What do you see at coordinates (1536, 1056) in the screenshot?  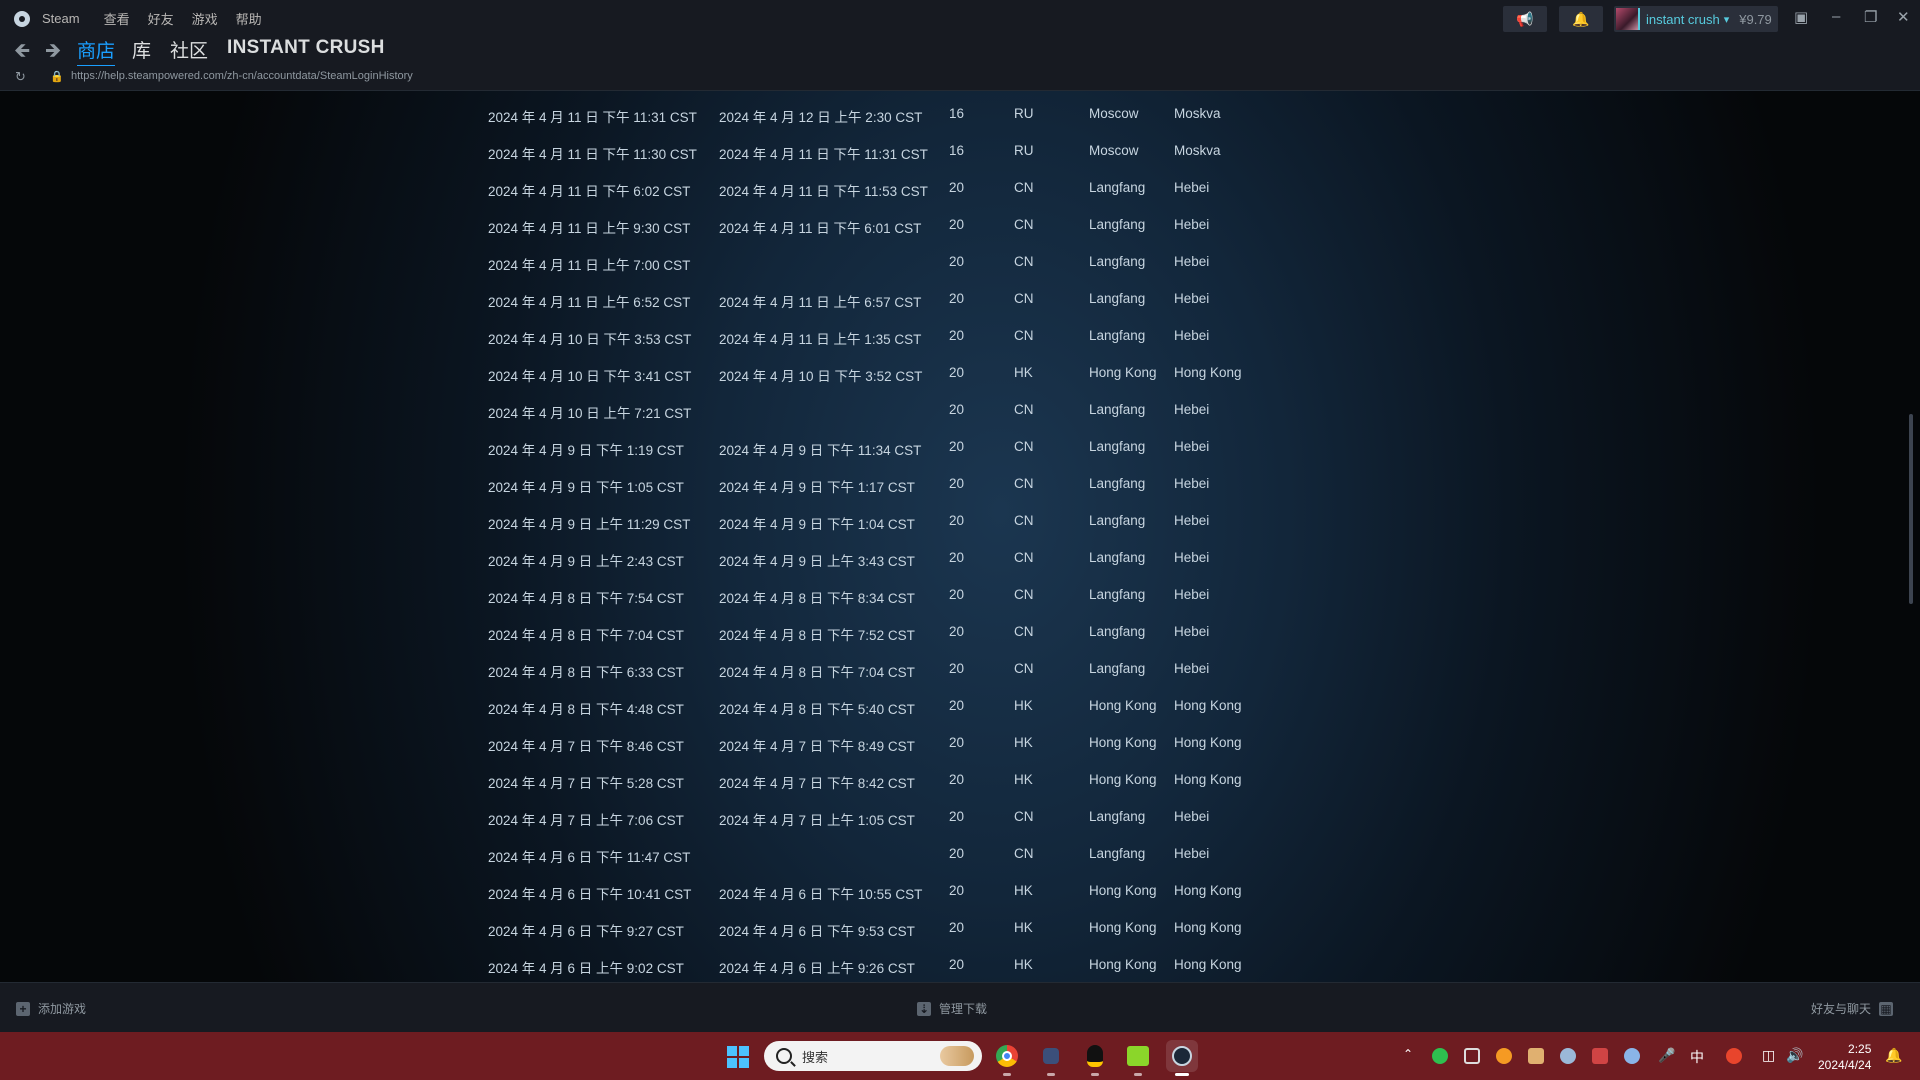 I see `tray-app-cat-icon` at bounding box center [1536, 1056].